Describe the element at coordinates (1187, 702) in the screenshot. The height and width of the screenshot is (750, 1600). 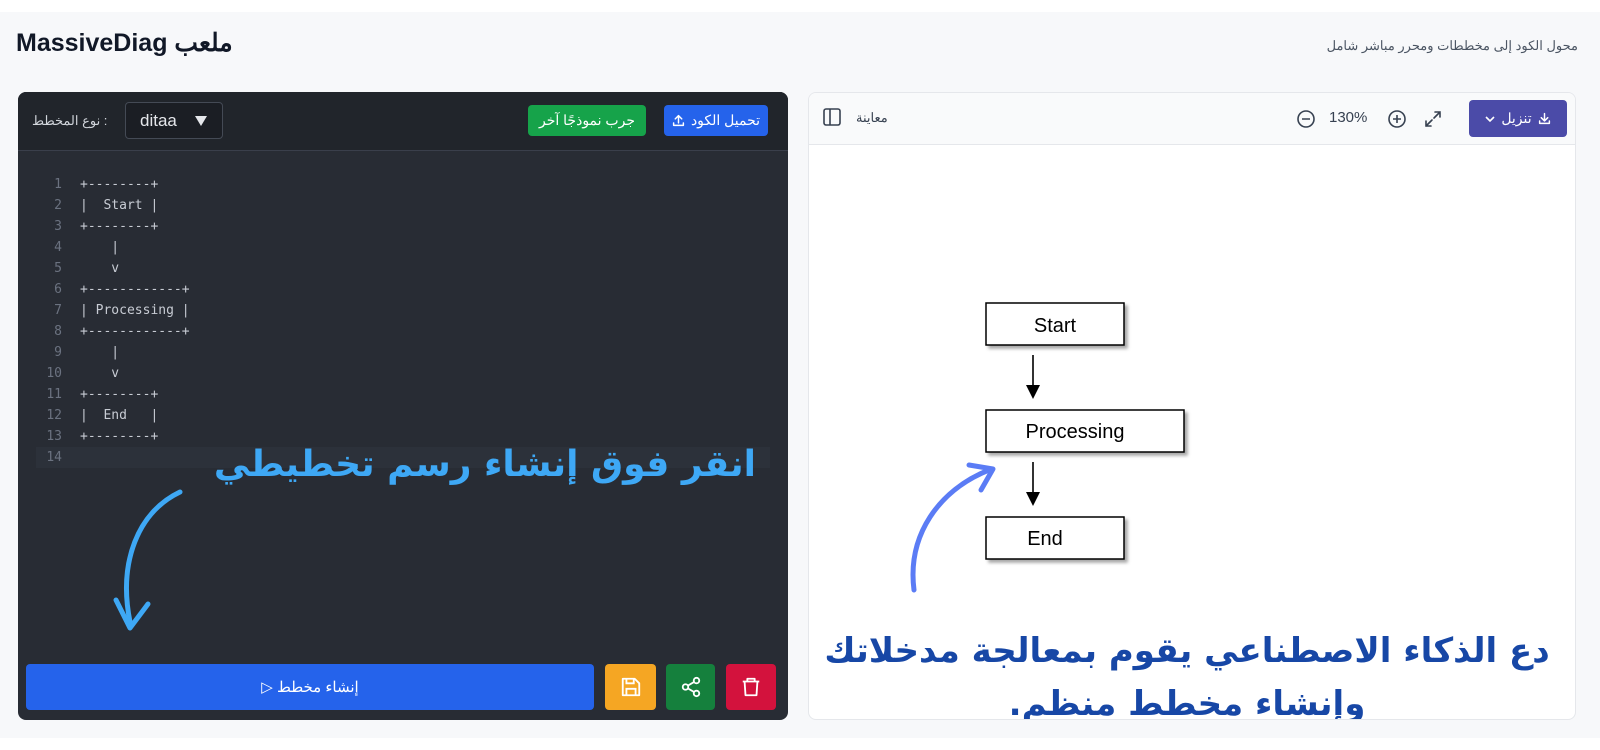
I see `ai-annotation-line2: وإنشاء مخطط منظم.` at that location.